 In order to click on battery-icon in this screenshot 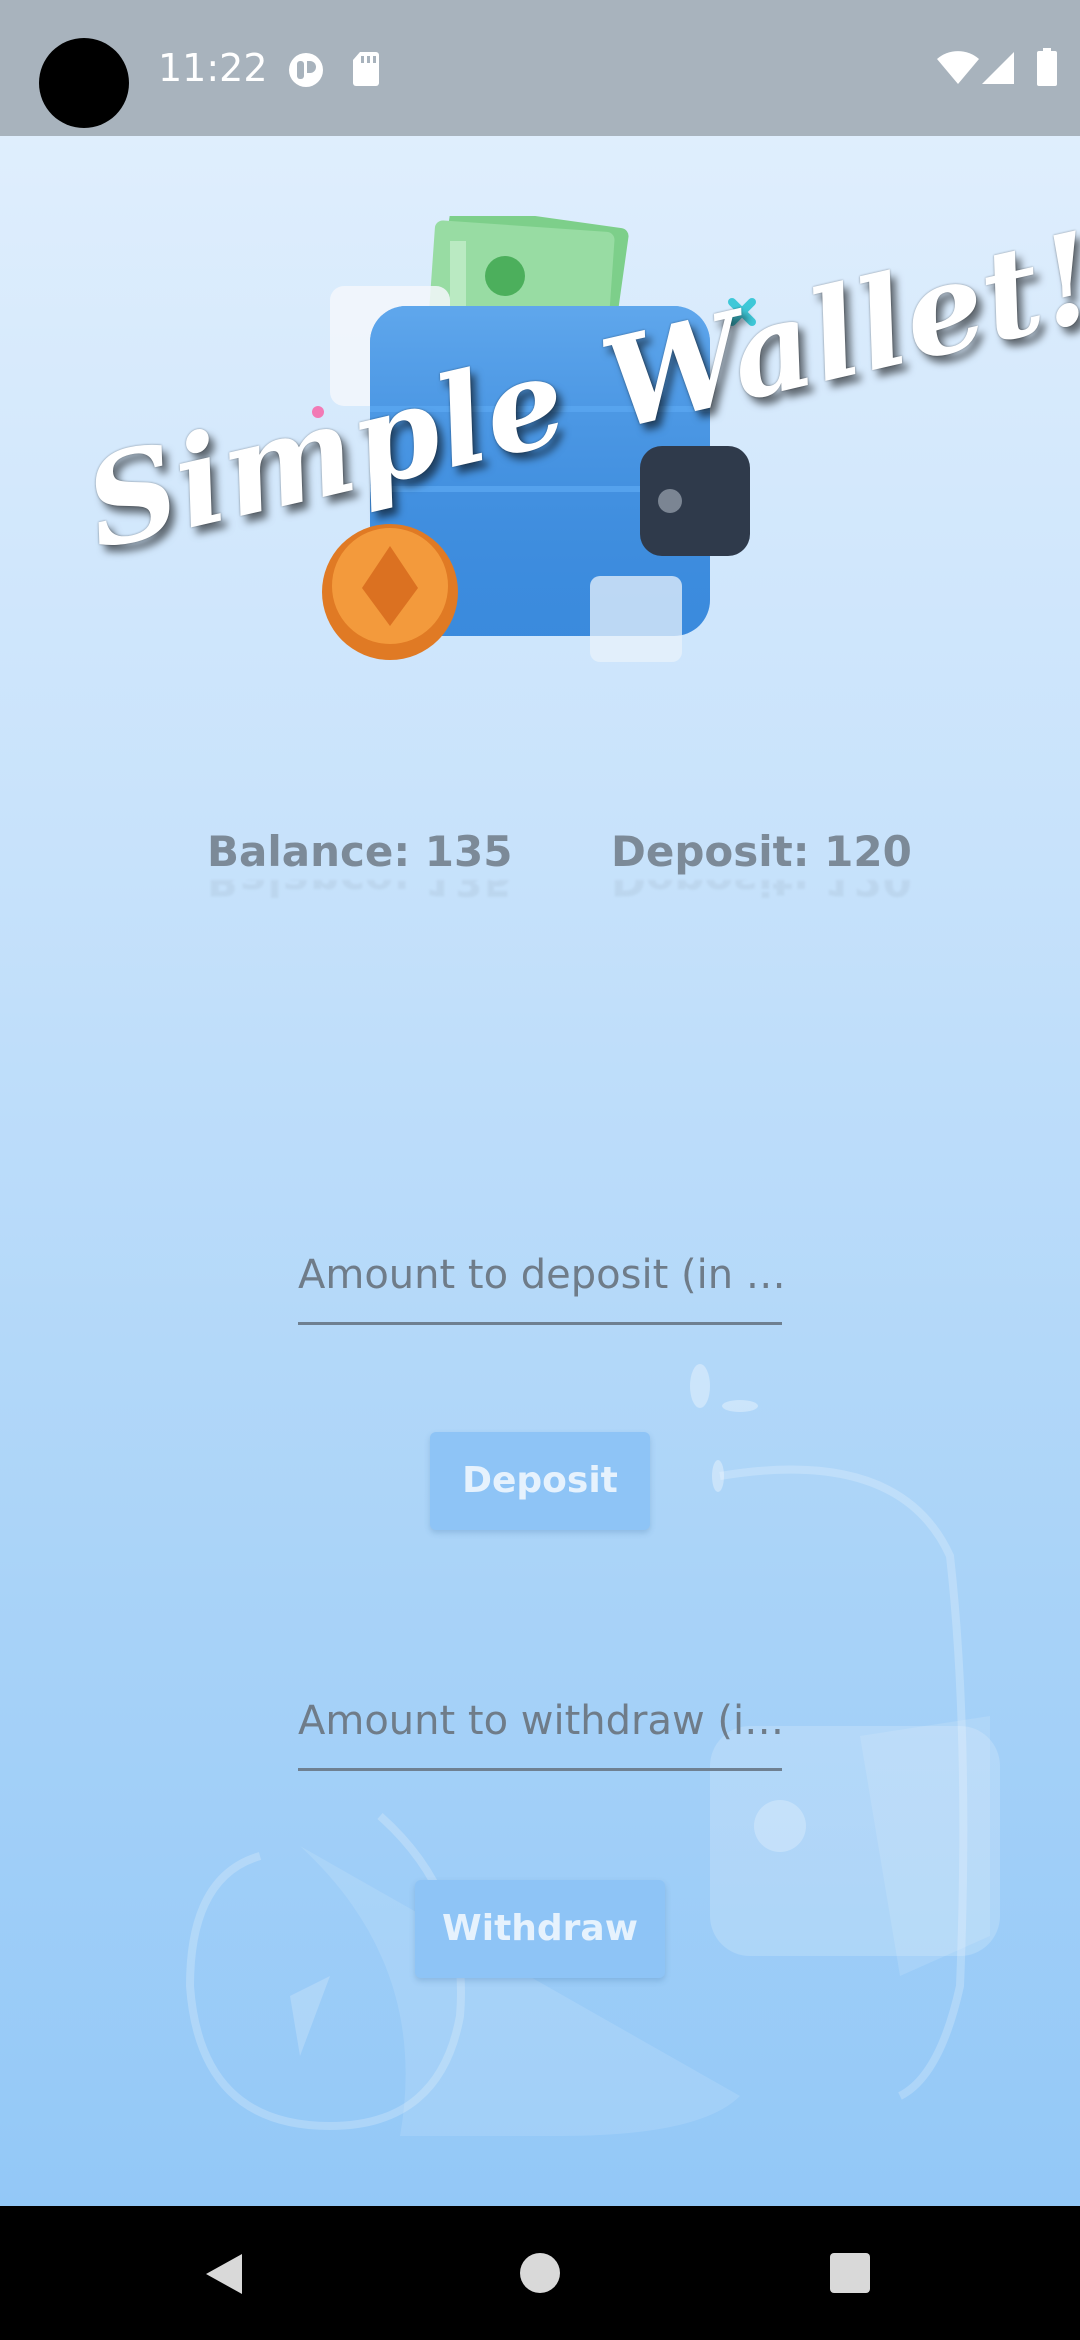, I will do `click(1047, 67)`.